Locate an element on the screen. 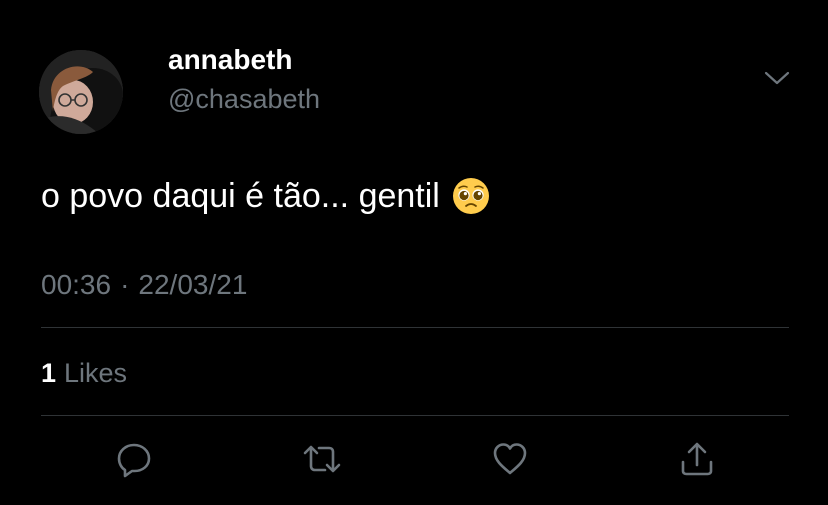  share-button is located at coordinates (697, 459).